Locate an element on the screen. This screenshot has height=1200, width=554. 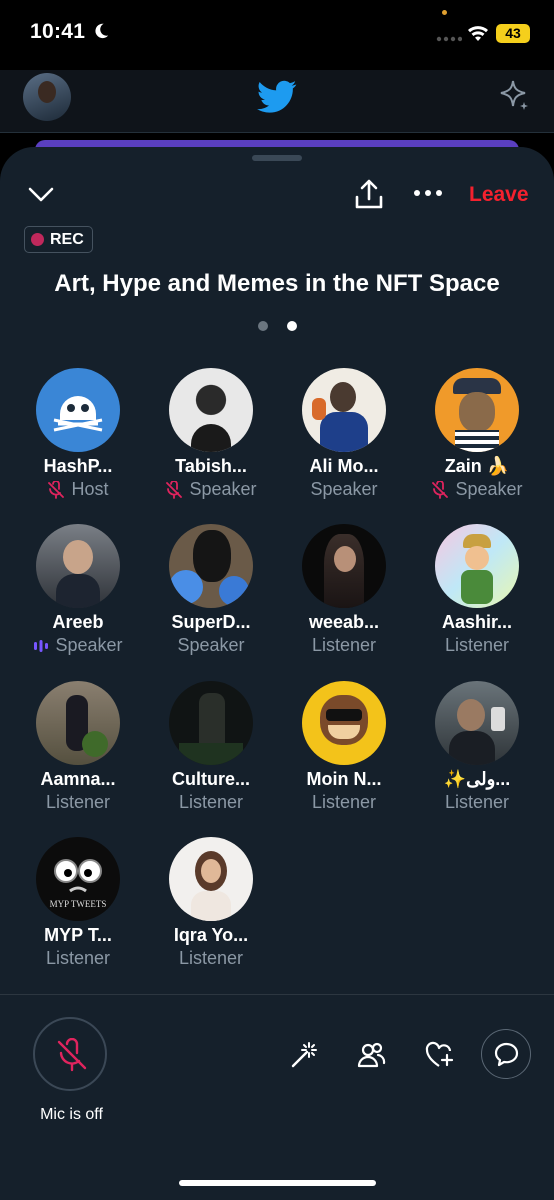
participant: Ali Mo... Speaker is located at coordinates (344, 434).